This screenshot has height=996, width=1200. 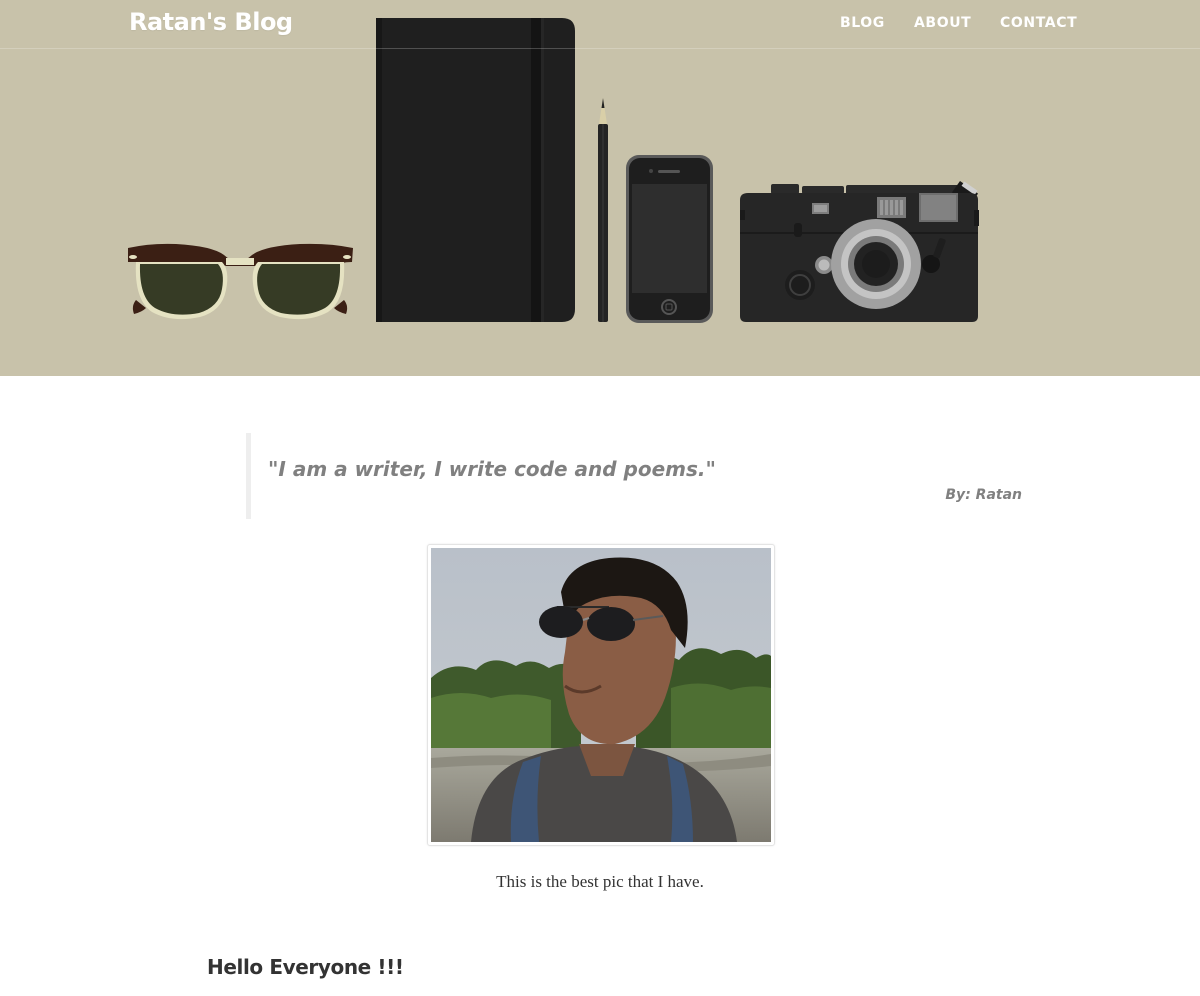 What do you see at coordinates (240, 281) in the screenshot?
I see `sunglasses-icon` at bounding box center [240, 281].